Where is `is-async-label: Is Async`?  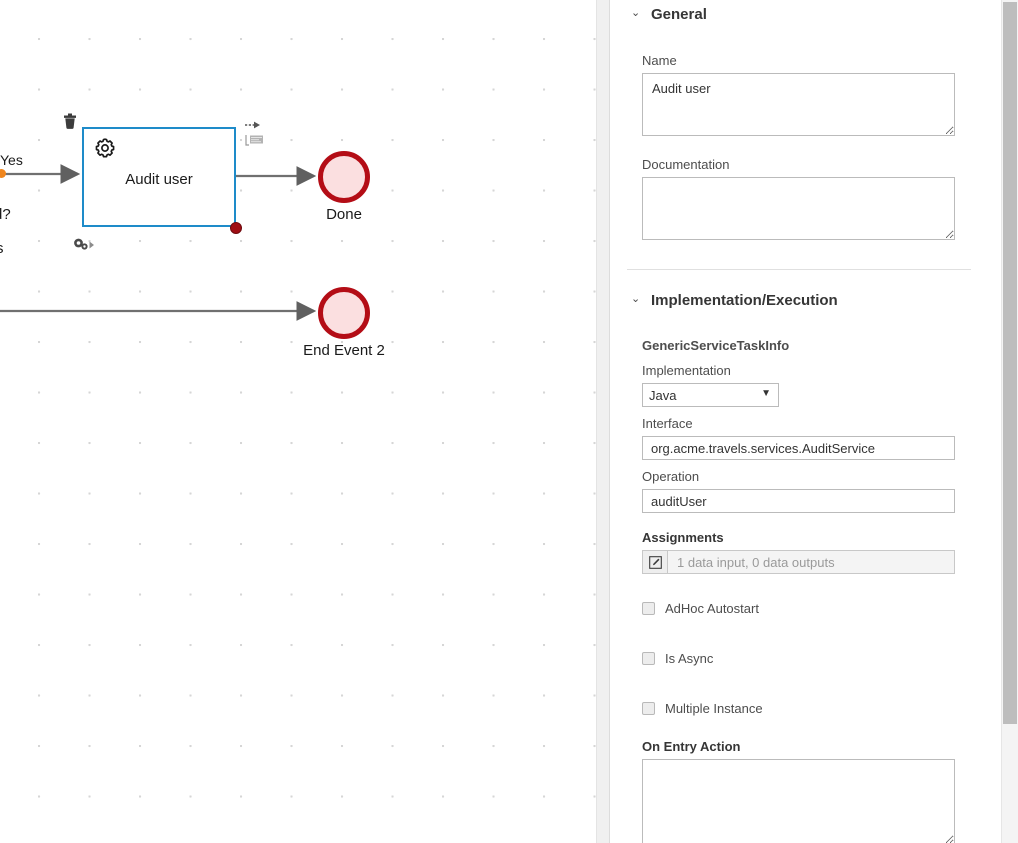 is-async-label: Is Async is located at coordinates (689, 658).